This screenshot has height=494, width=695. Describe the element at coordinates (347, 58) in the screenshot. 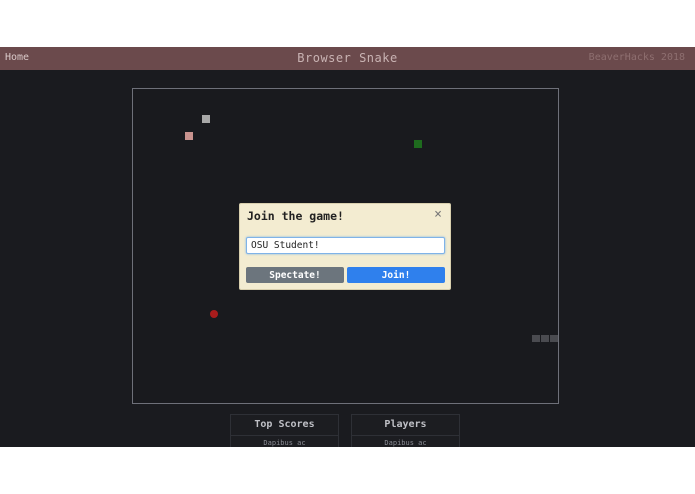

I see `navbar: Home Browser Snake BeaverHacks 2018` at that location.